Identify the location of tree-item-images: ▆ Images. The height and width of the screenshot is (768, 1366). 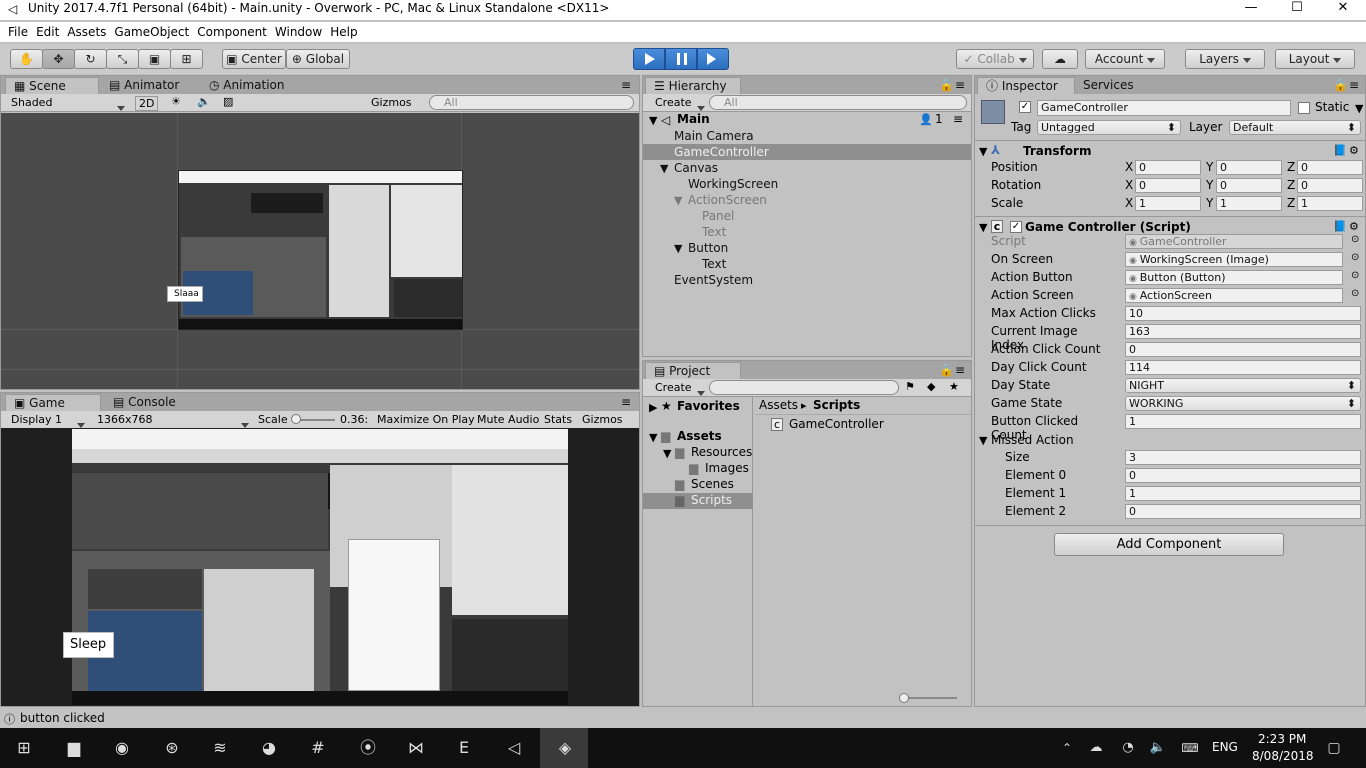
(698, 469).